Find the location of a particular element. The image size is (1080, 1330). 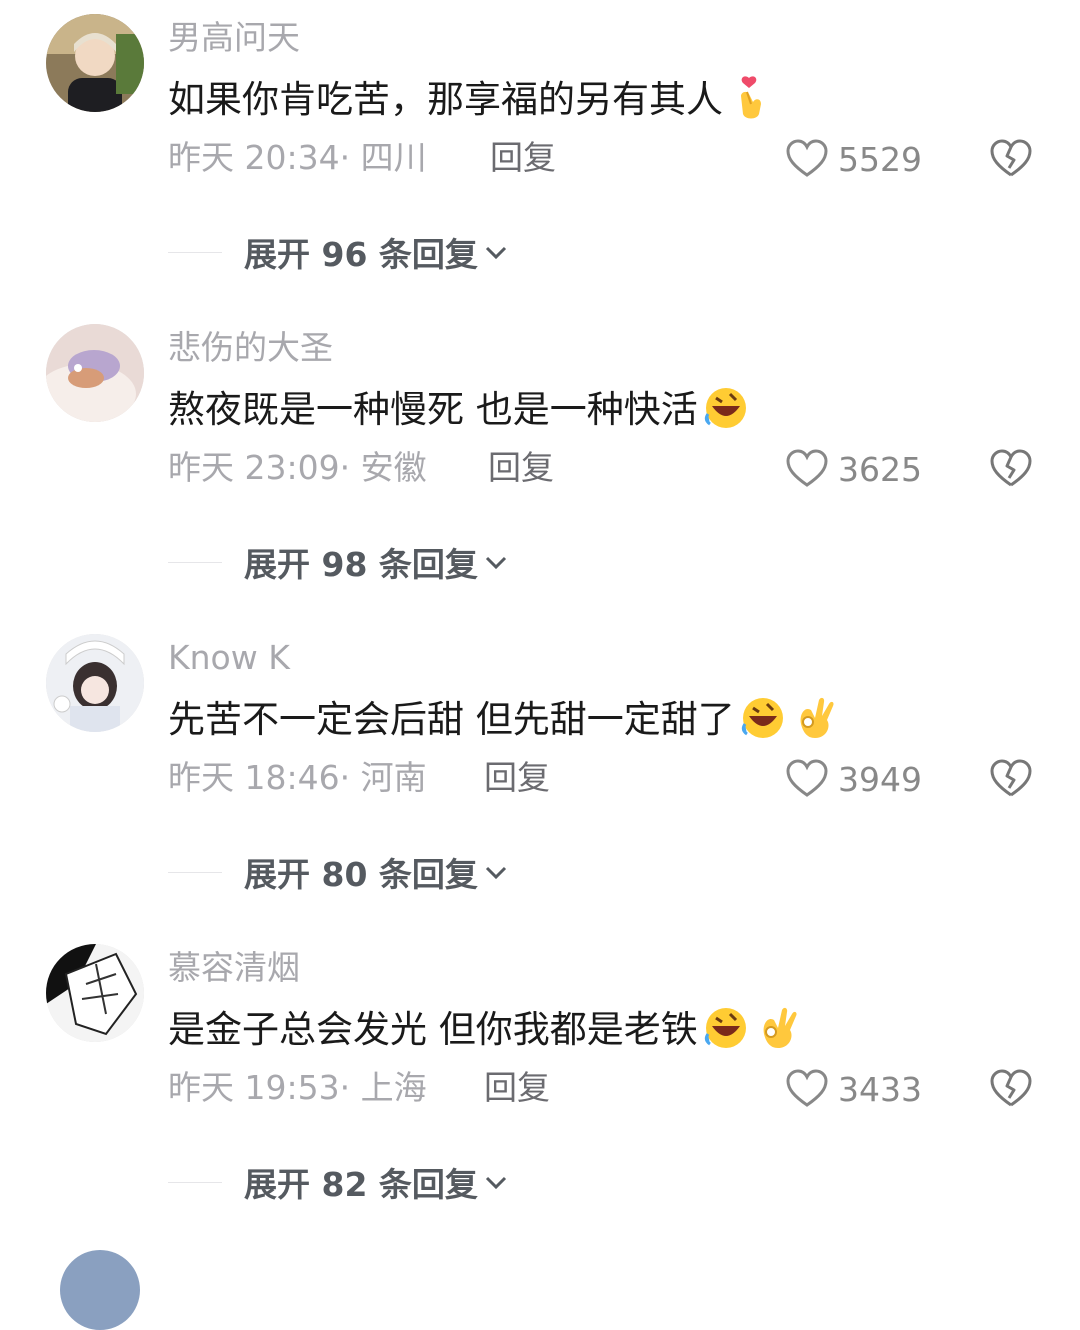

comment-username: 悲伤的大圣 is located at coordinates (250, 348).